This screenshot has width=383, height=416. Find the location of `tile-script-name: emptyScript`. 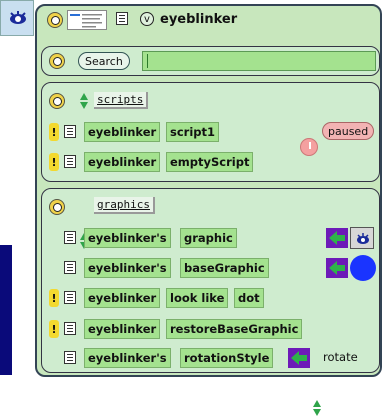

tile-script-name: emptyScript is located at coordinates (210, 162).